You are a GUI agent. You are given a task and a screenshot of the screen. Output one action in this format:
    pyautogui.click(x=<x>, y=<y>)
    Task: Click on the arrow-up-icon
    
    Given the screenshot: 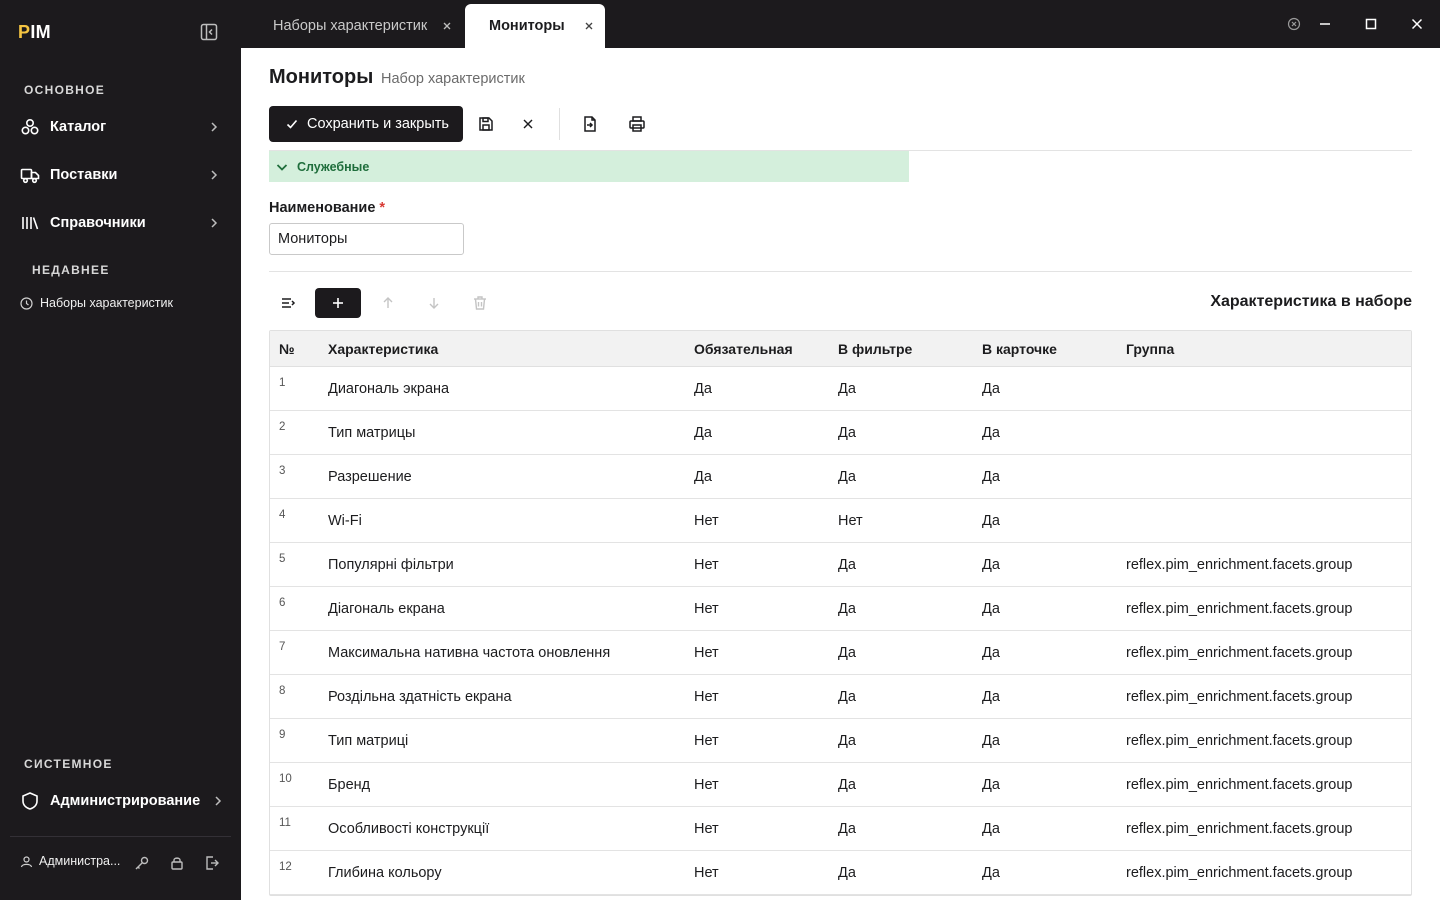 What is the action you would take?
    pyautogui.click(x=388, y=303)
    